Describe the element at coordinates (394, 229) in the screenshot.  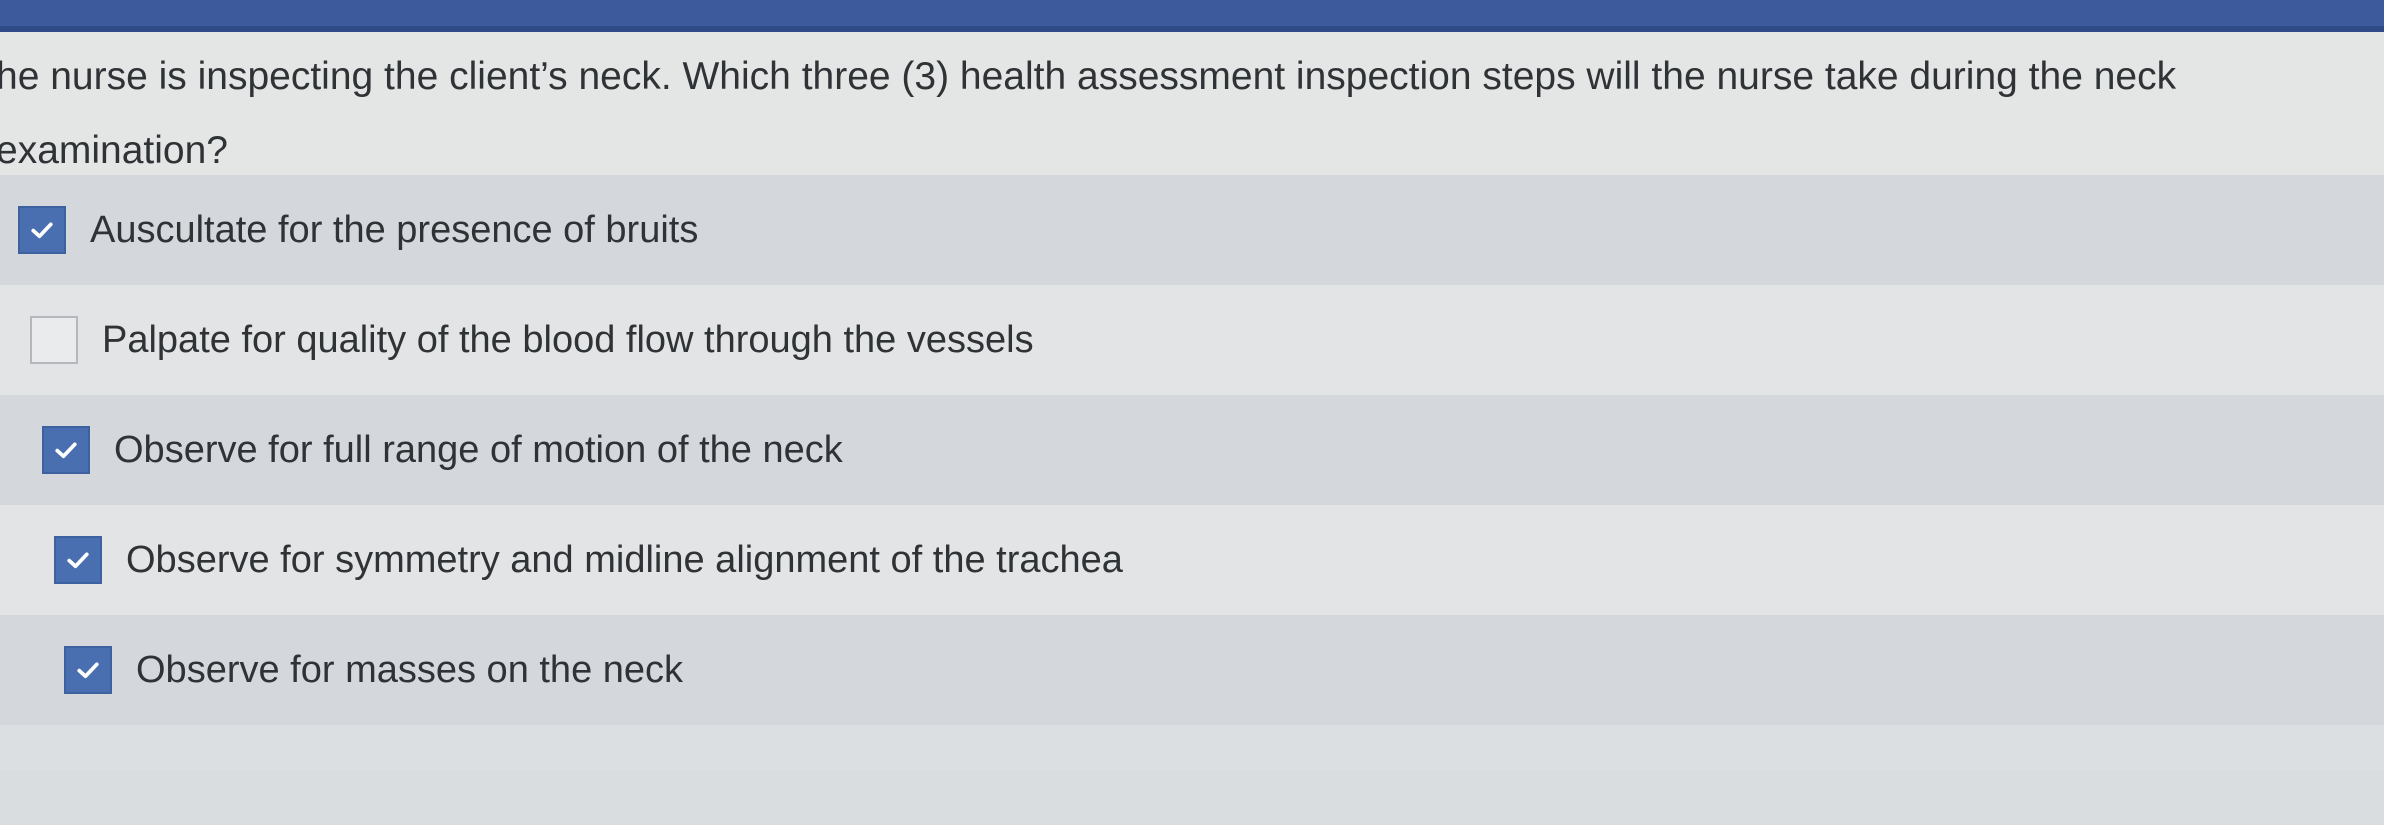
I see `option-label: Auscultate for the presence of bruits` at that location.